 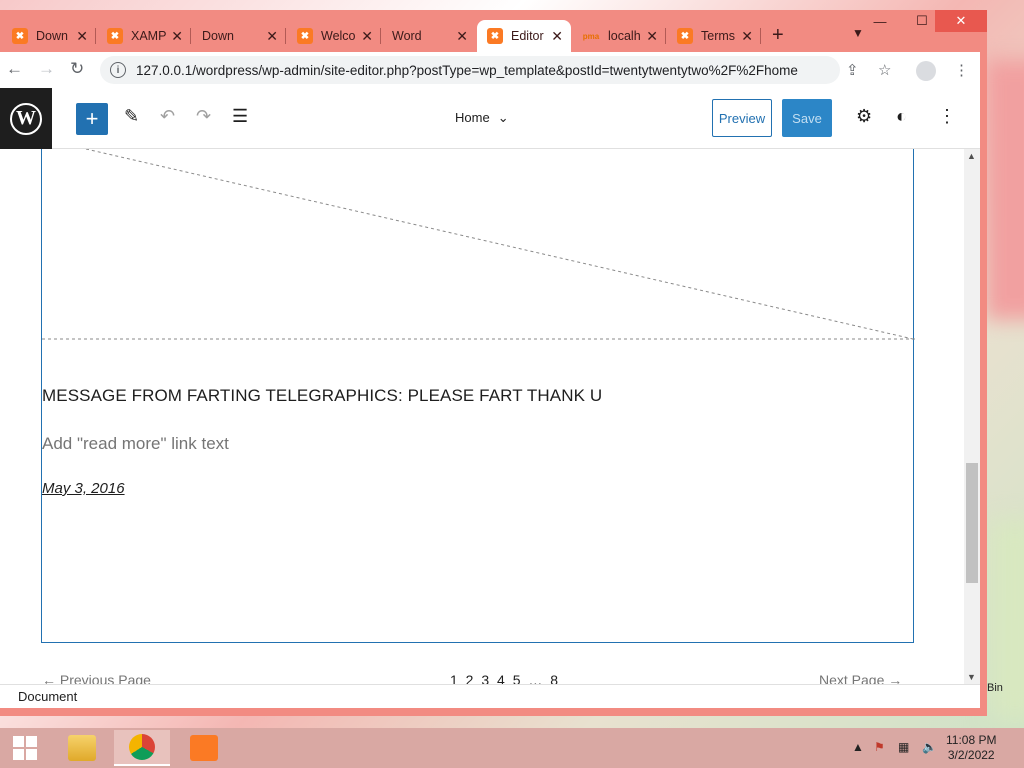 What do you see at coordinates (505, 678) in the screenshot?
I see `page-numbers: 1 2 3 4 5 … 8` at bounding box center [505, 678].